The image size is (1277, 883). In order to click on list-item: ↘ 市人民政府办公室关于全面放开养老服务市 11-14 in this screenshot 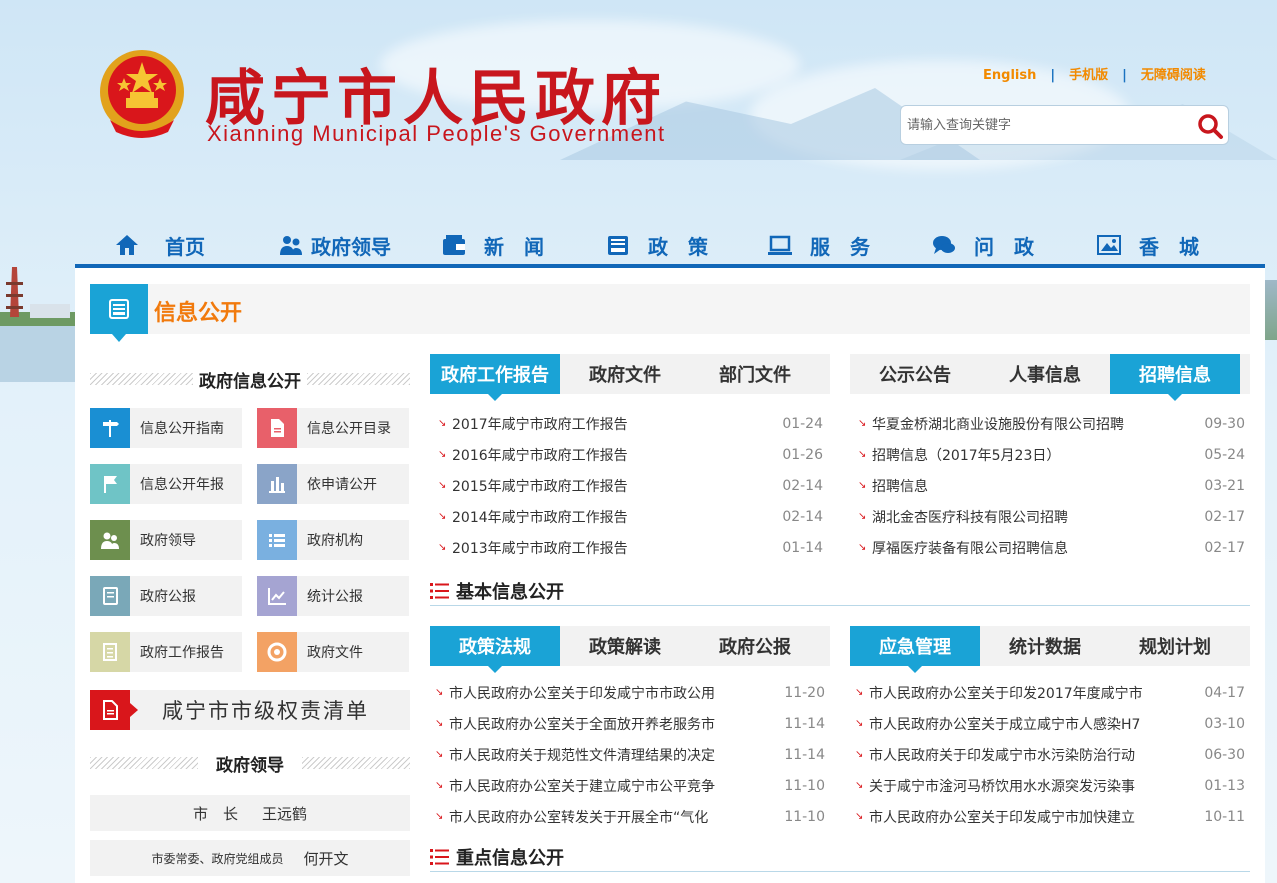, I will do `click(630, 723)`.